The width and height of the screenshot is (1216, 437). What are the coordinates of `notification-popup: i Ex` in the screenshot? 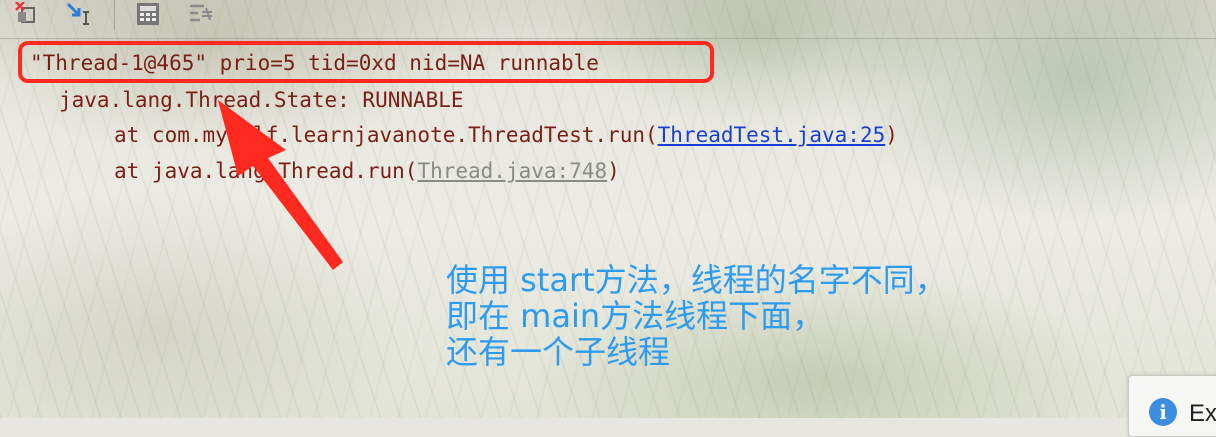 It's located at (1172, 406).